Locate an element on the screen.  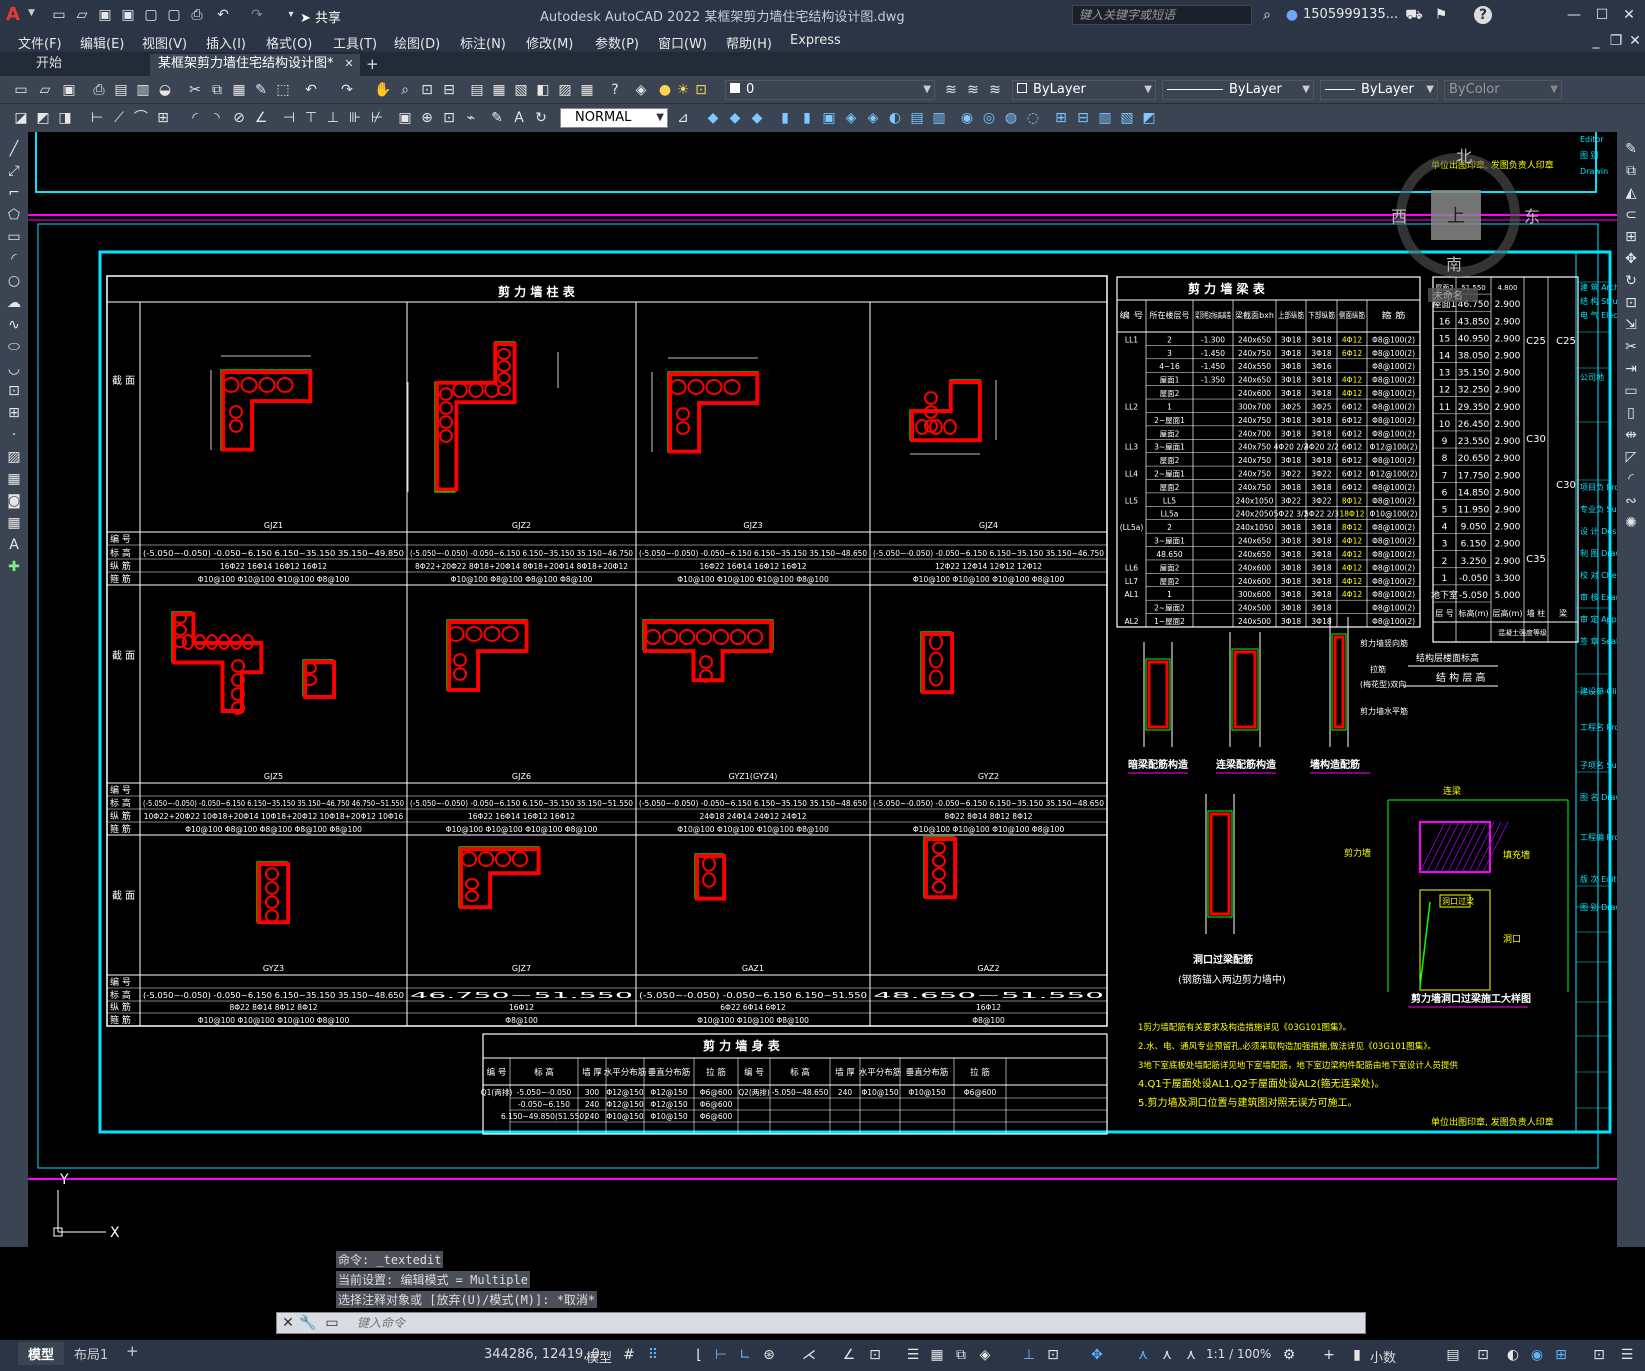
auto-scale-icon: ⋏ is located at coordinates (1167, 1355).